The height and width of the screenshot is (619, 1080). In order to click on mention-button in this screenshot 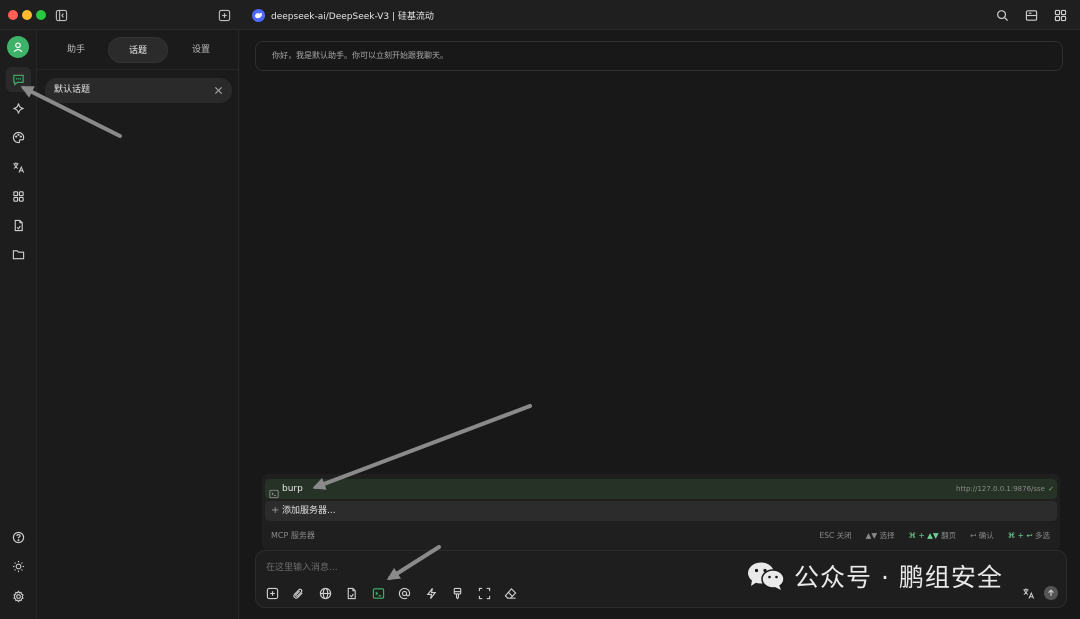, I will do `click(404, 593)`.